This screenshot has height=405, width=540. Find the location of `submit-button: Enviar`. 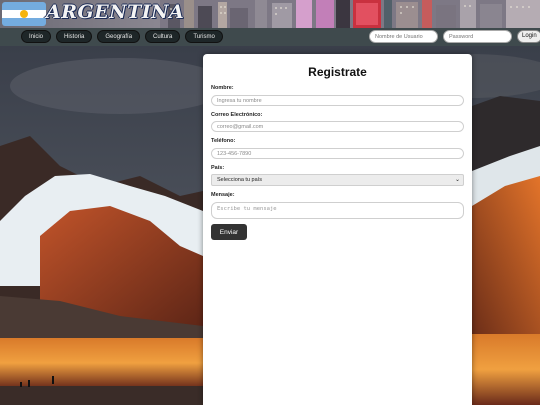

submit-button: Enviar is located at coordinates (229, 232).